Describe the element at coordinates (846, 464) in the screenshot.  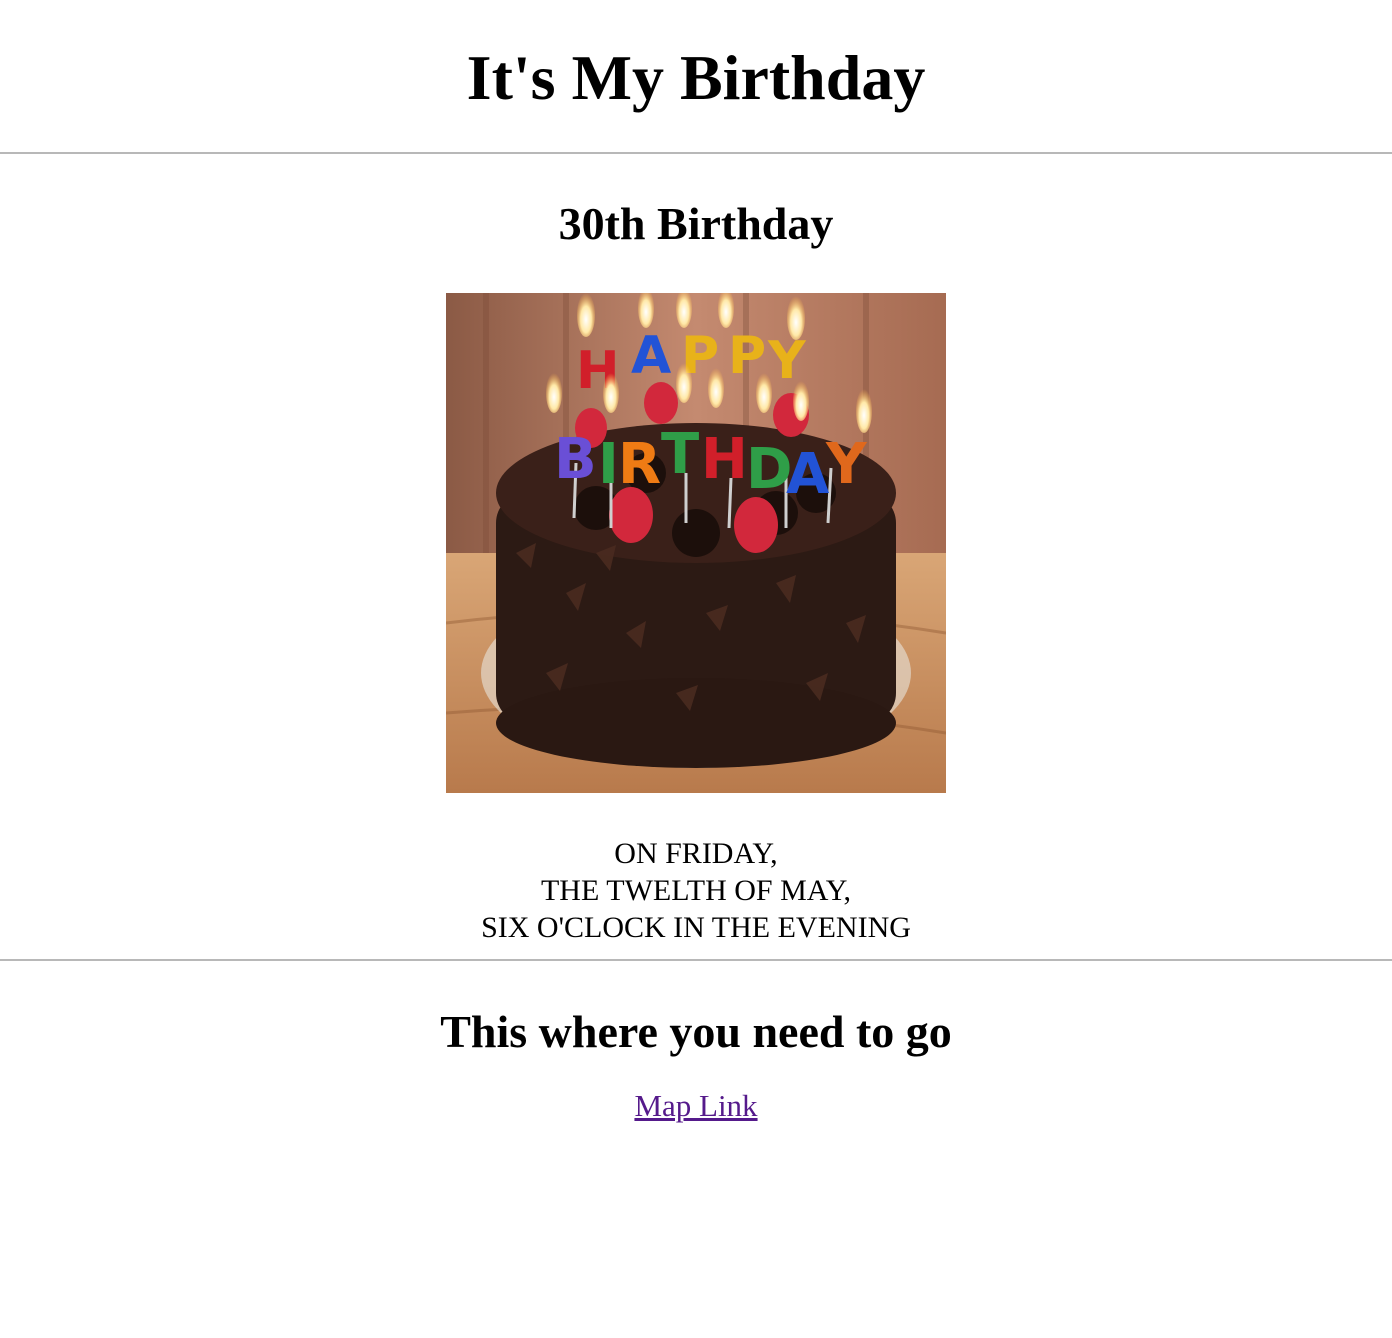
I see `svg-text: Y` at that location.